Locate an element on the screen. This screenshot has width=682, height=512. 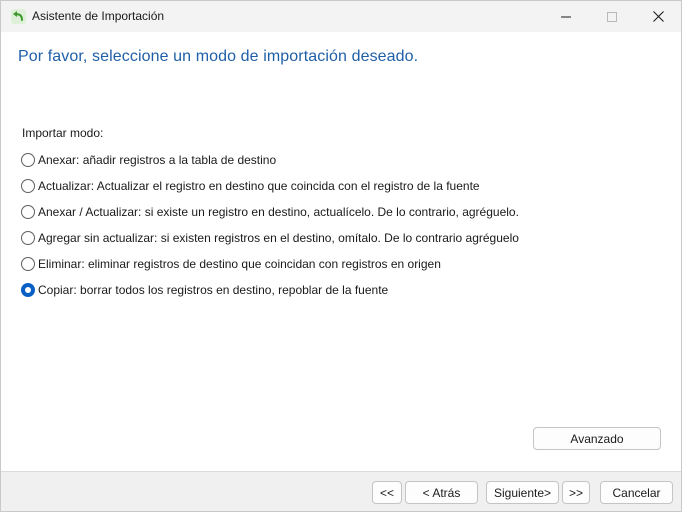
minimize-icon is located at coordinates (566, 16).